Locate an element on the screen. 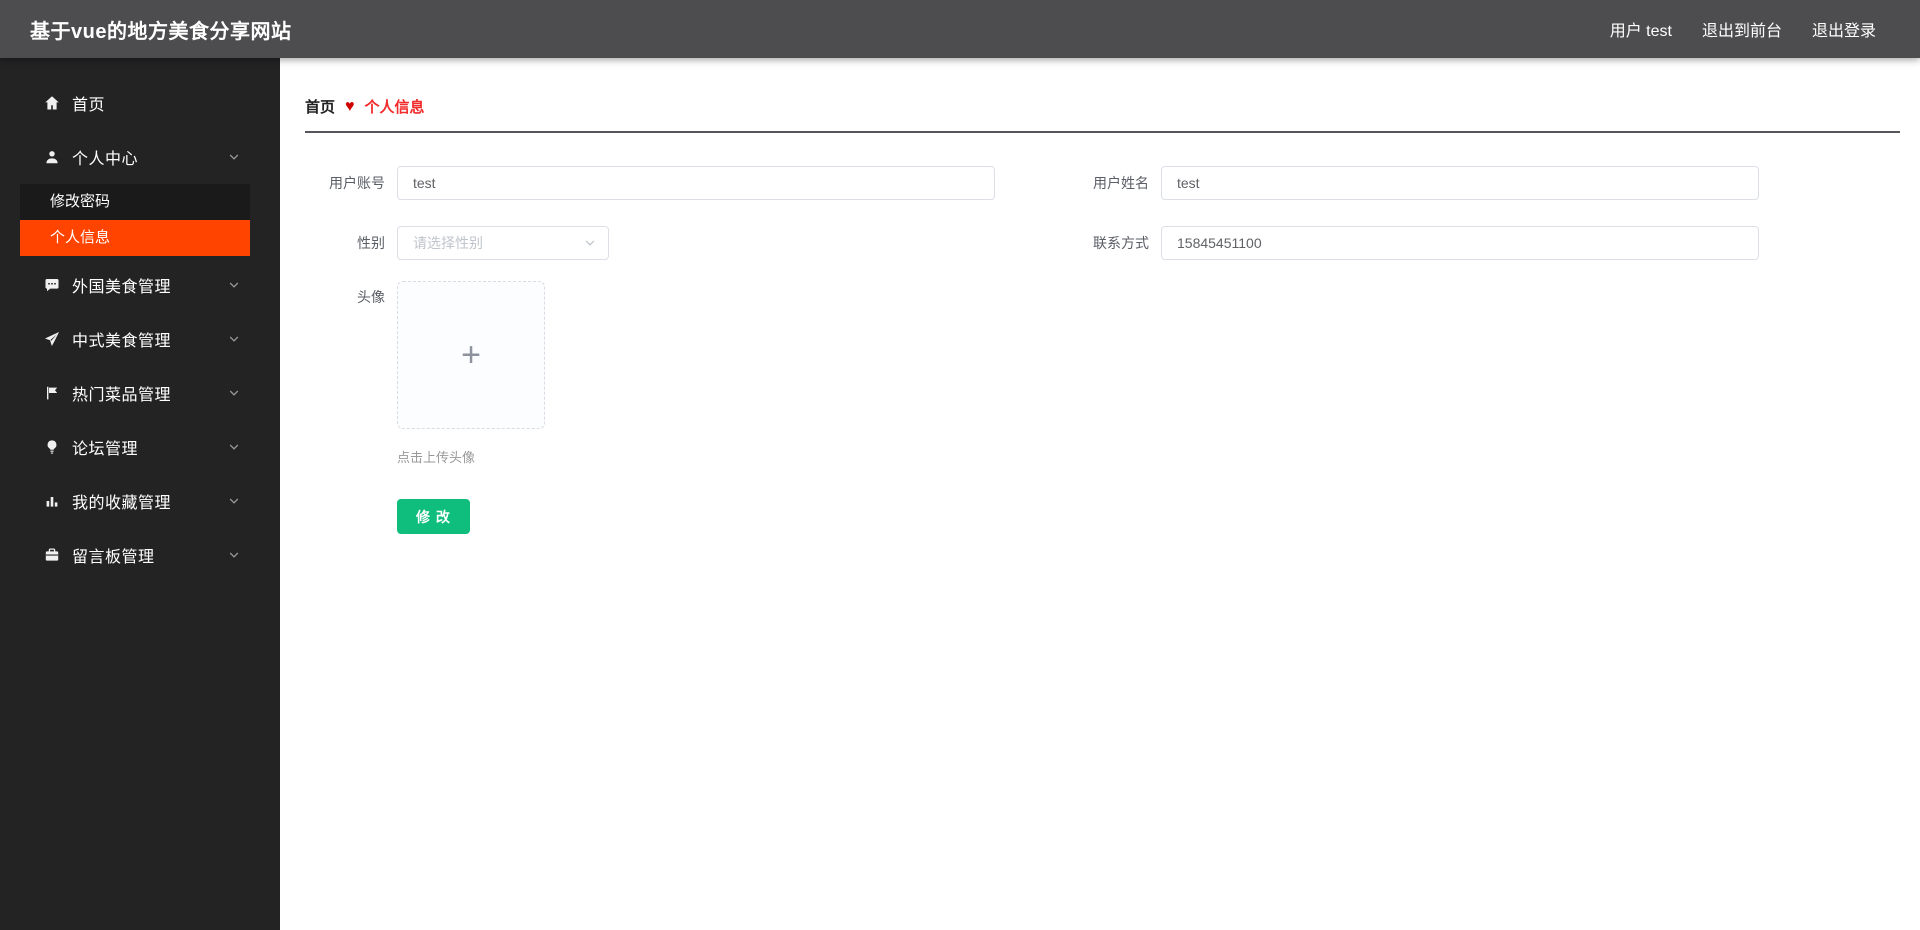 Image resolution: width=1920 pixels, height=930 pixels. breadcrumb: 首页 ♥ 个人信息 is located at coordinates (1102, 106).